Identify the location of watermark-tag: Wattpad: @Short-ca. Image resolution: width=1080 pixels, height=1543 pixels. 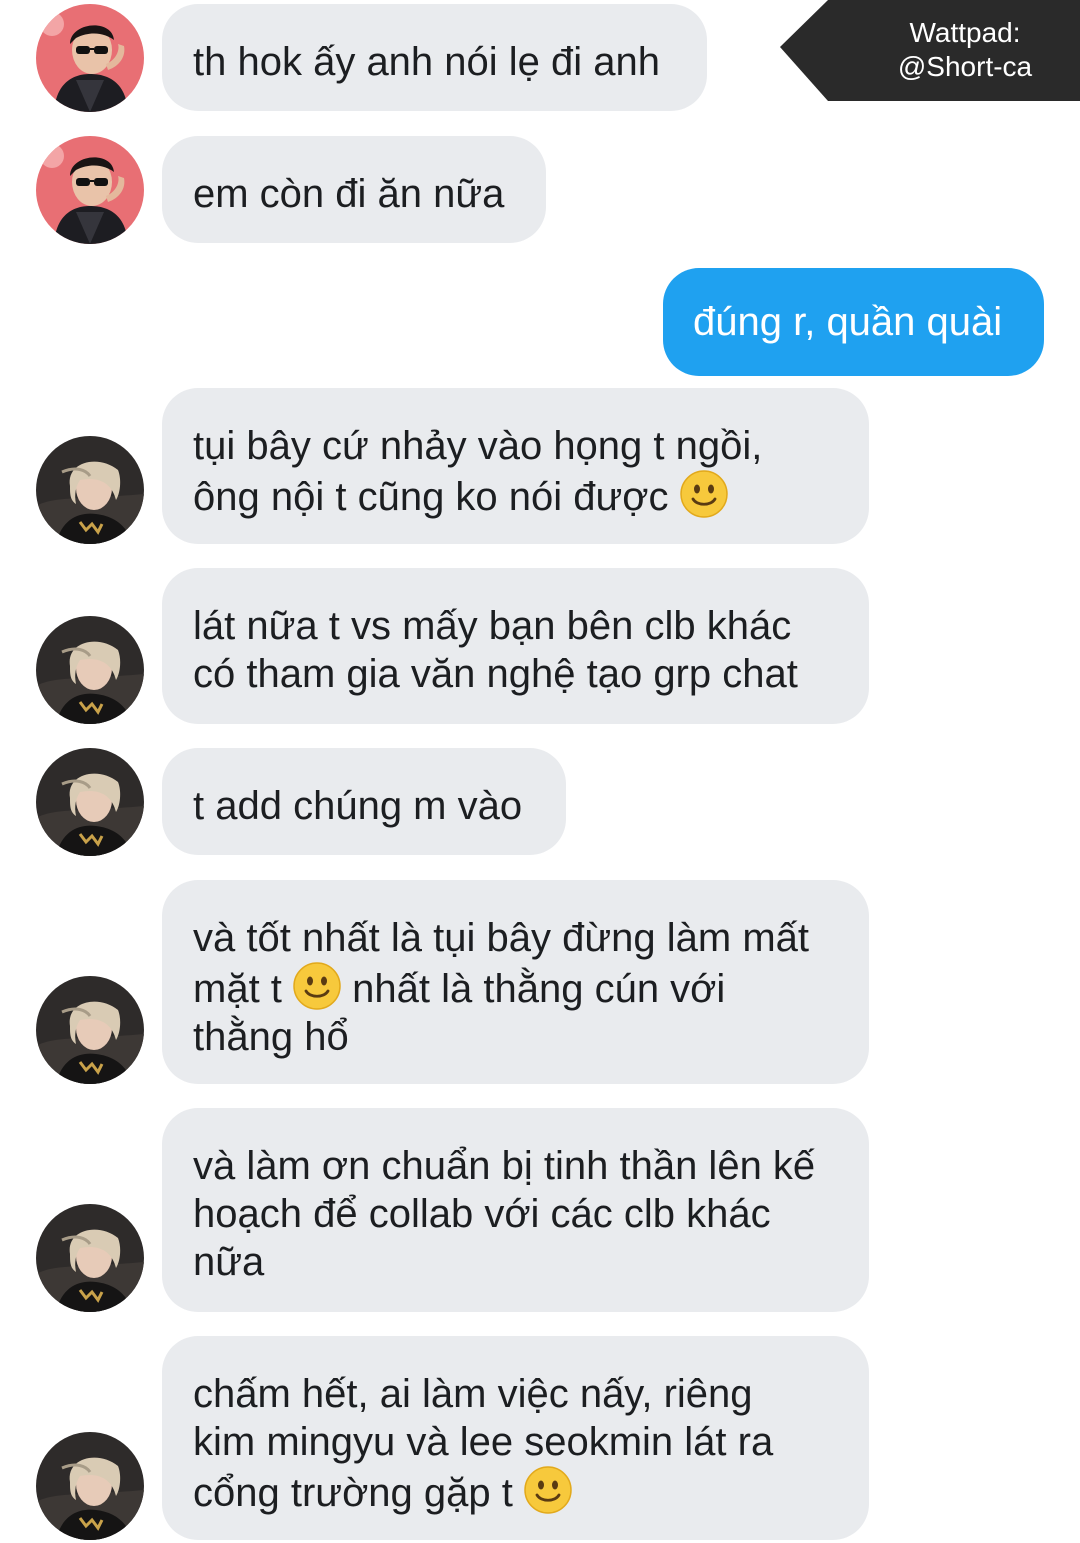
(930, 50).